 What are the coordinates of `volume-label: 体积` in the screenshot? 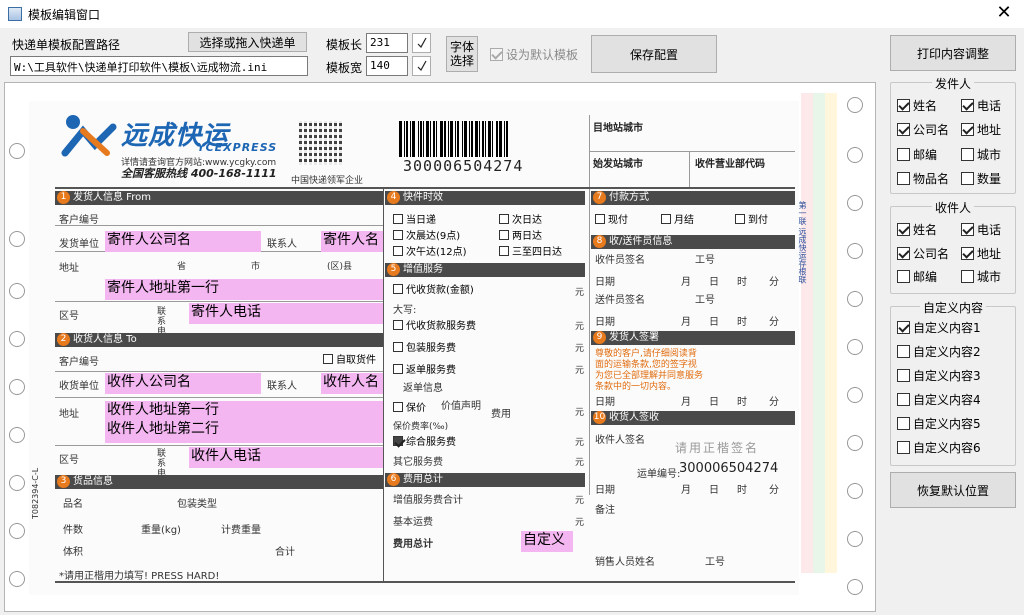 It's located at (73, 552).